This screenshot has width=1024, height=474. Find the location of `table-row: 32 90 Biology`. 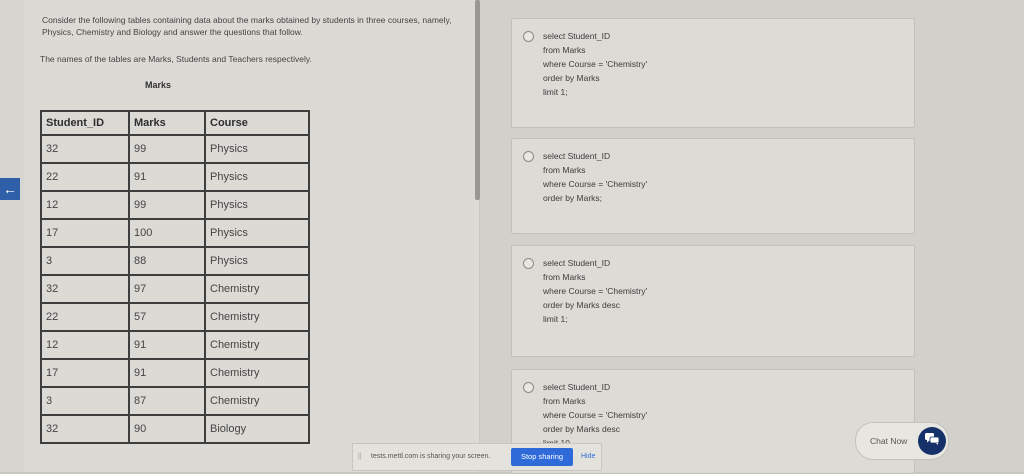

table-row: 32 90 Biology is located at coordinates (175, 429).